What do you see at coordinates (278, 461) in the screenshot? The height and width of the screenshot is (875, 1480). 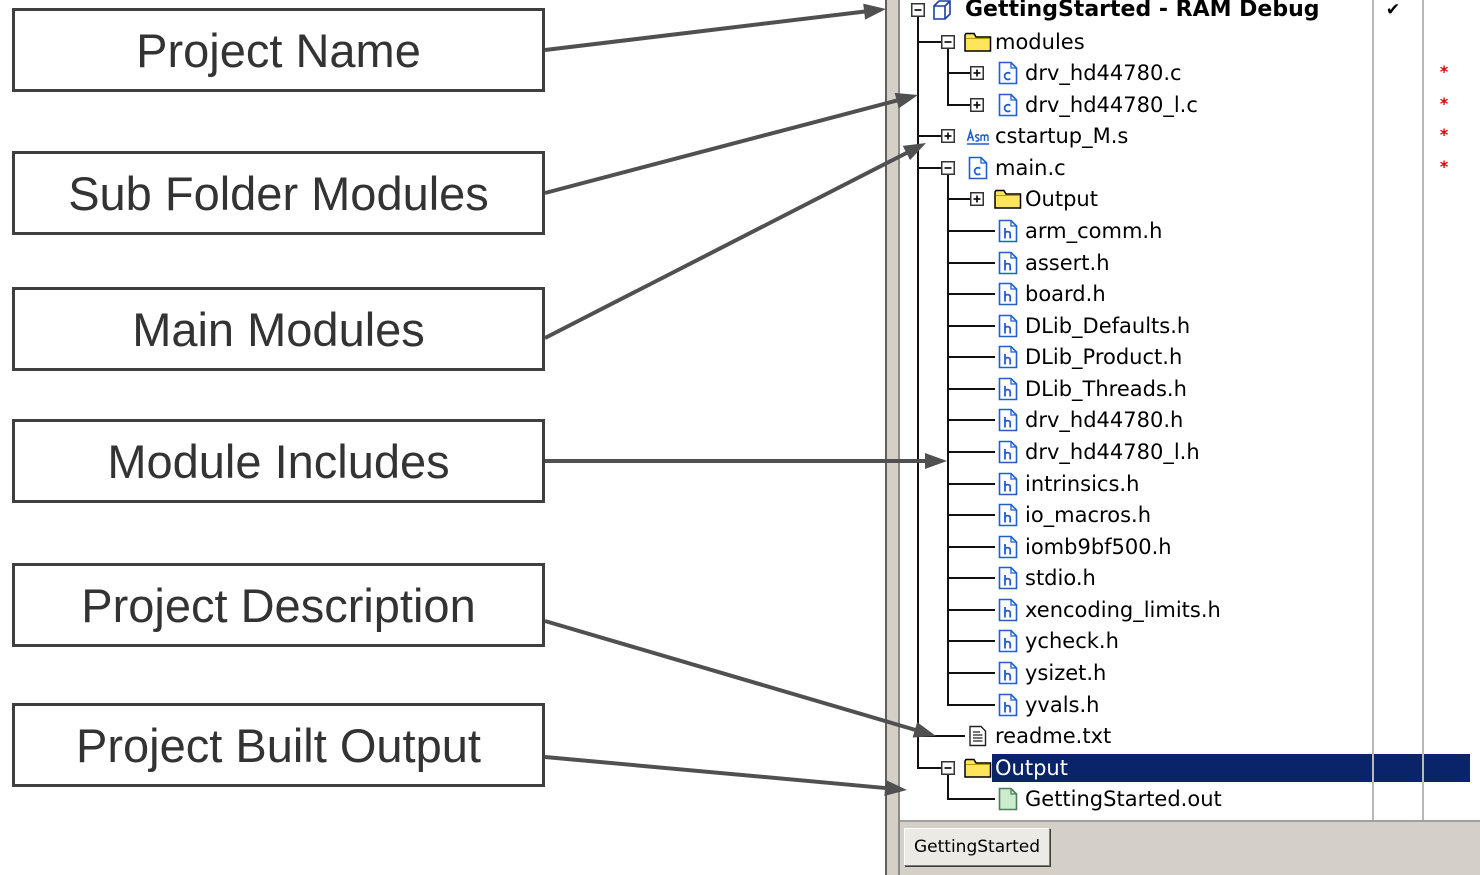 I see `annotation-box: Module Includes` at bounding box center [278, 461].